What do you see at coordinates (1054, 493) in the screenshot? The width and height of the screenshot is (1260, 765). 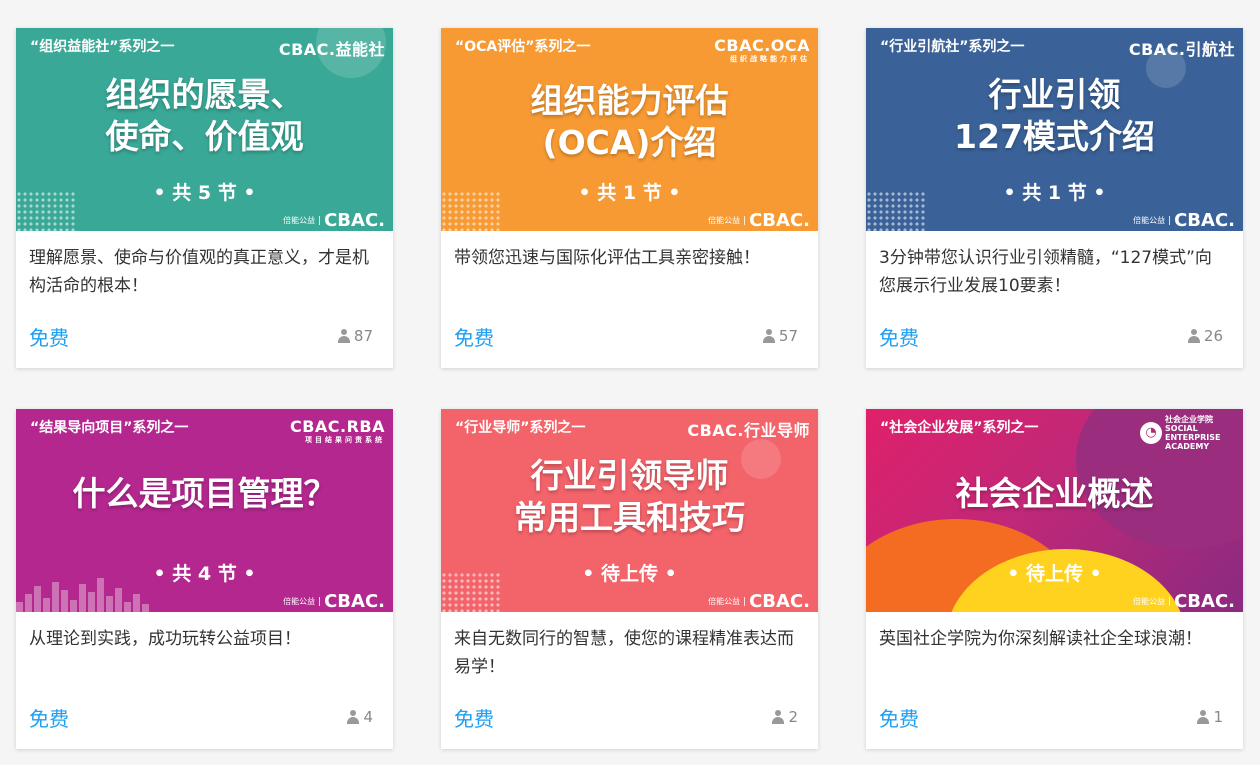 I see `course-title: 社会企业概述` at bounding box center [1054, 493].